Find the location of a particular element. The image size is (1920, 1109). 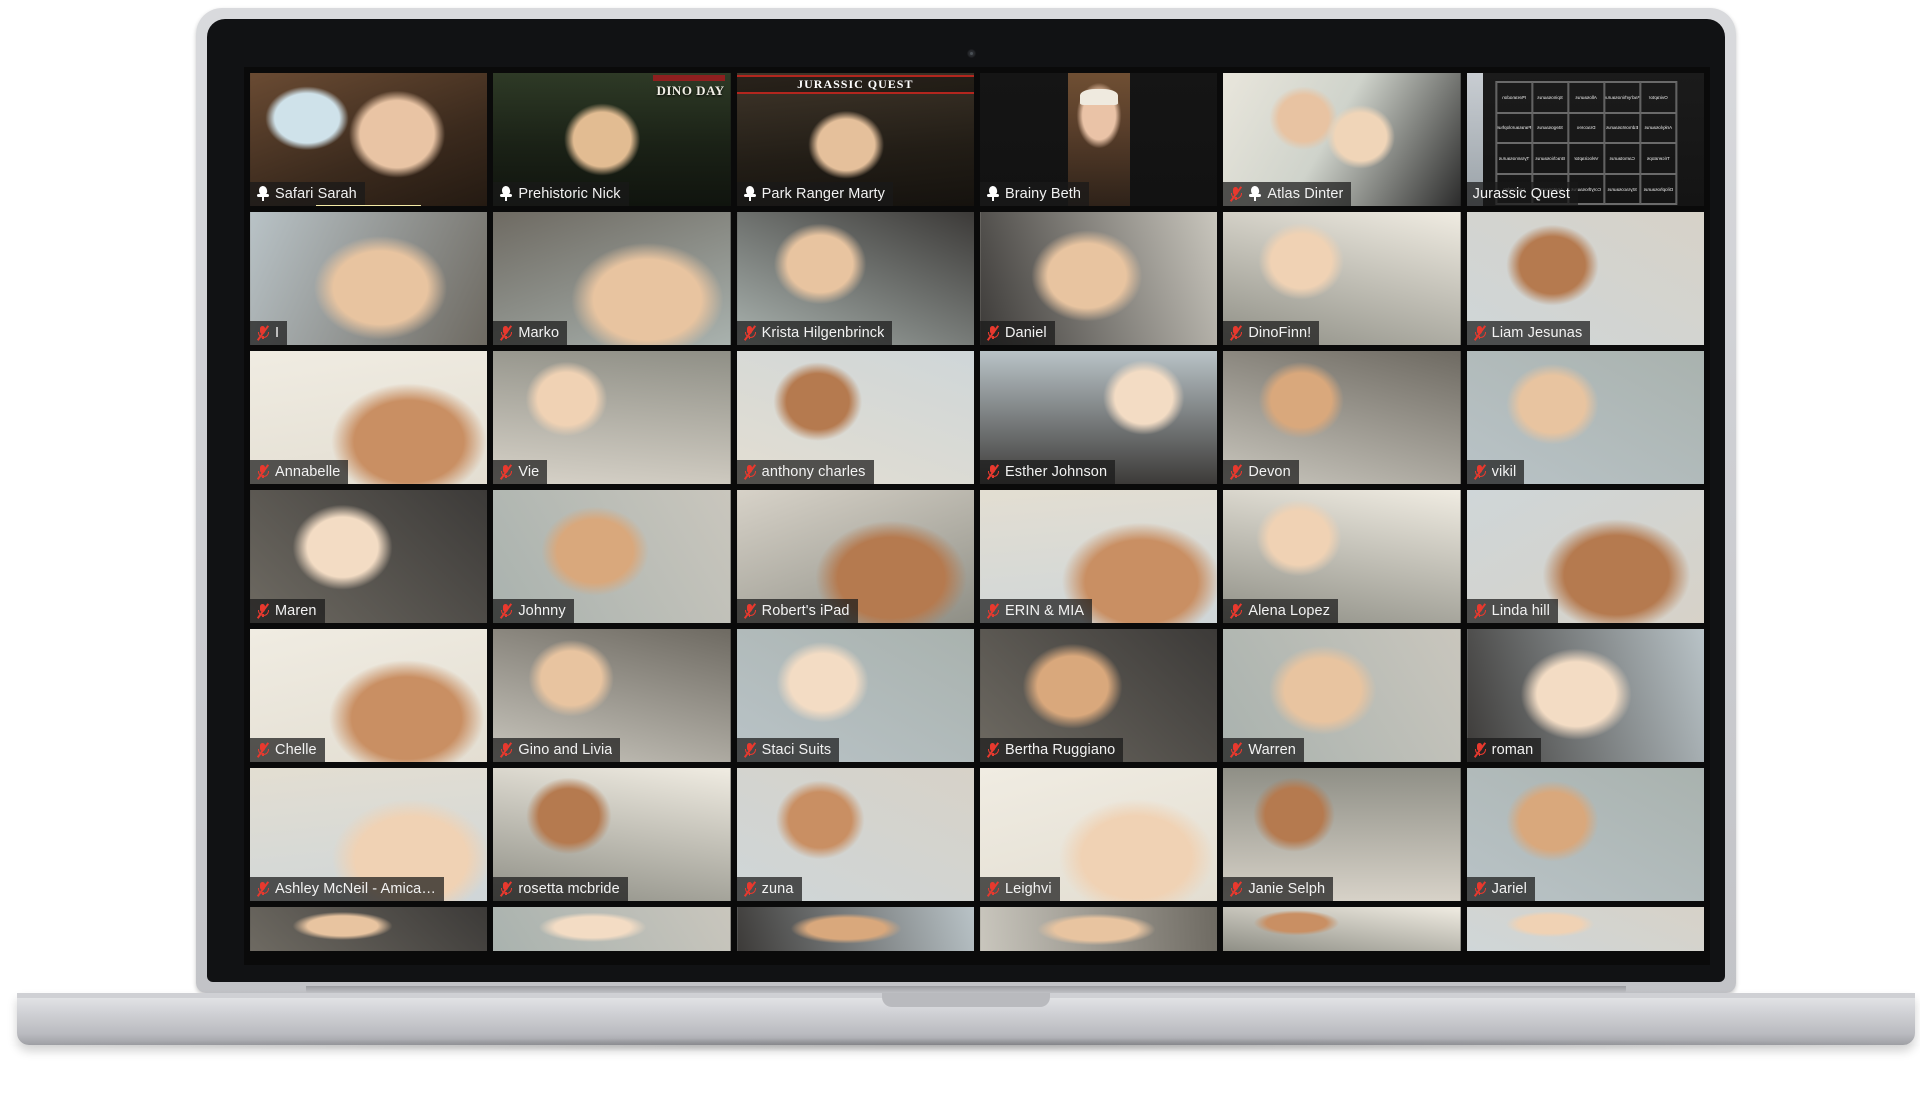

participant-tile: Krista Hilgenbrinck is located at coordinates (855, 278).